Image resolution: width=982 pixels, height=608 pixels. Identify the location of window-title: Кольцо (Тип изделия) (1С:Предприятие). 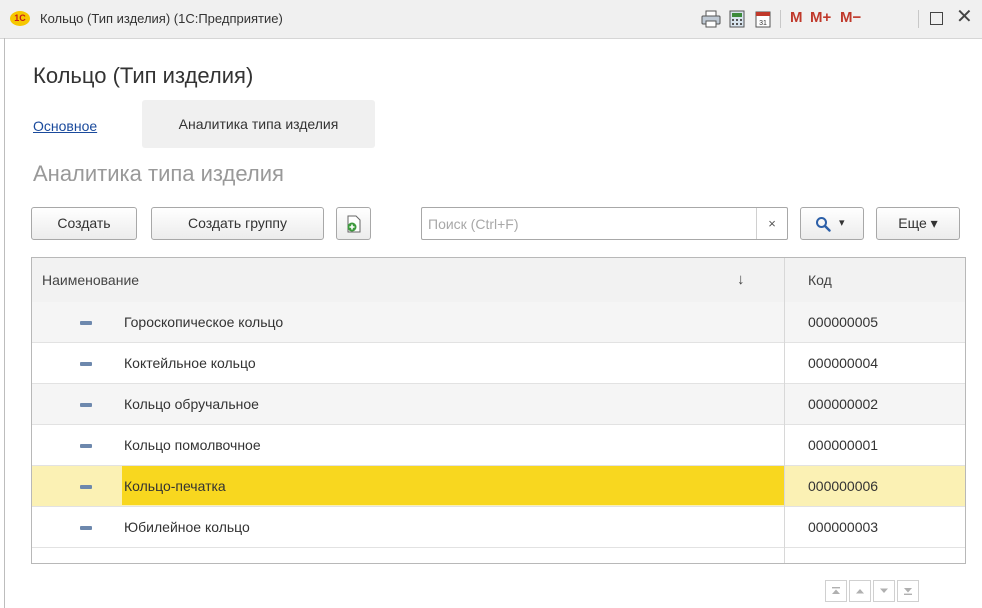
(161, 18).